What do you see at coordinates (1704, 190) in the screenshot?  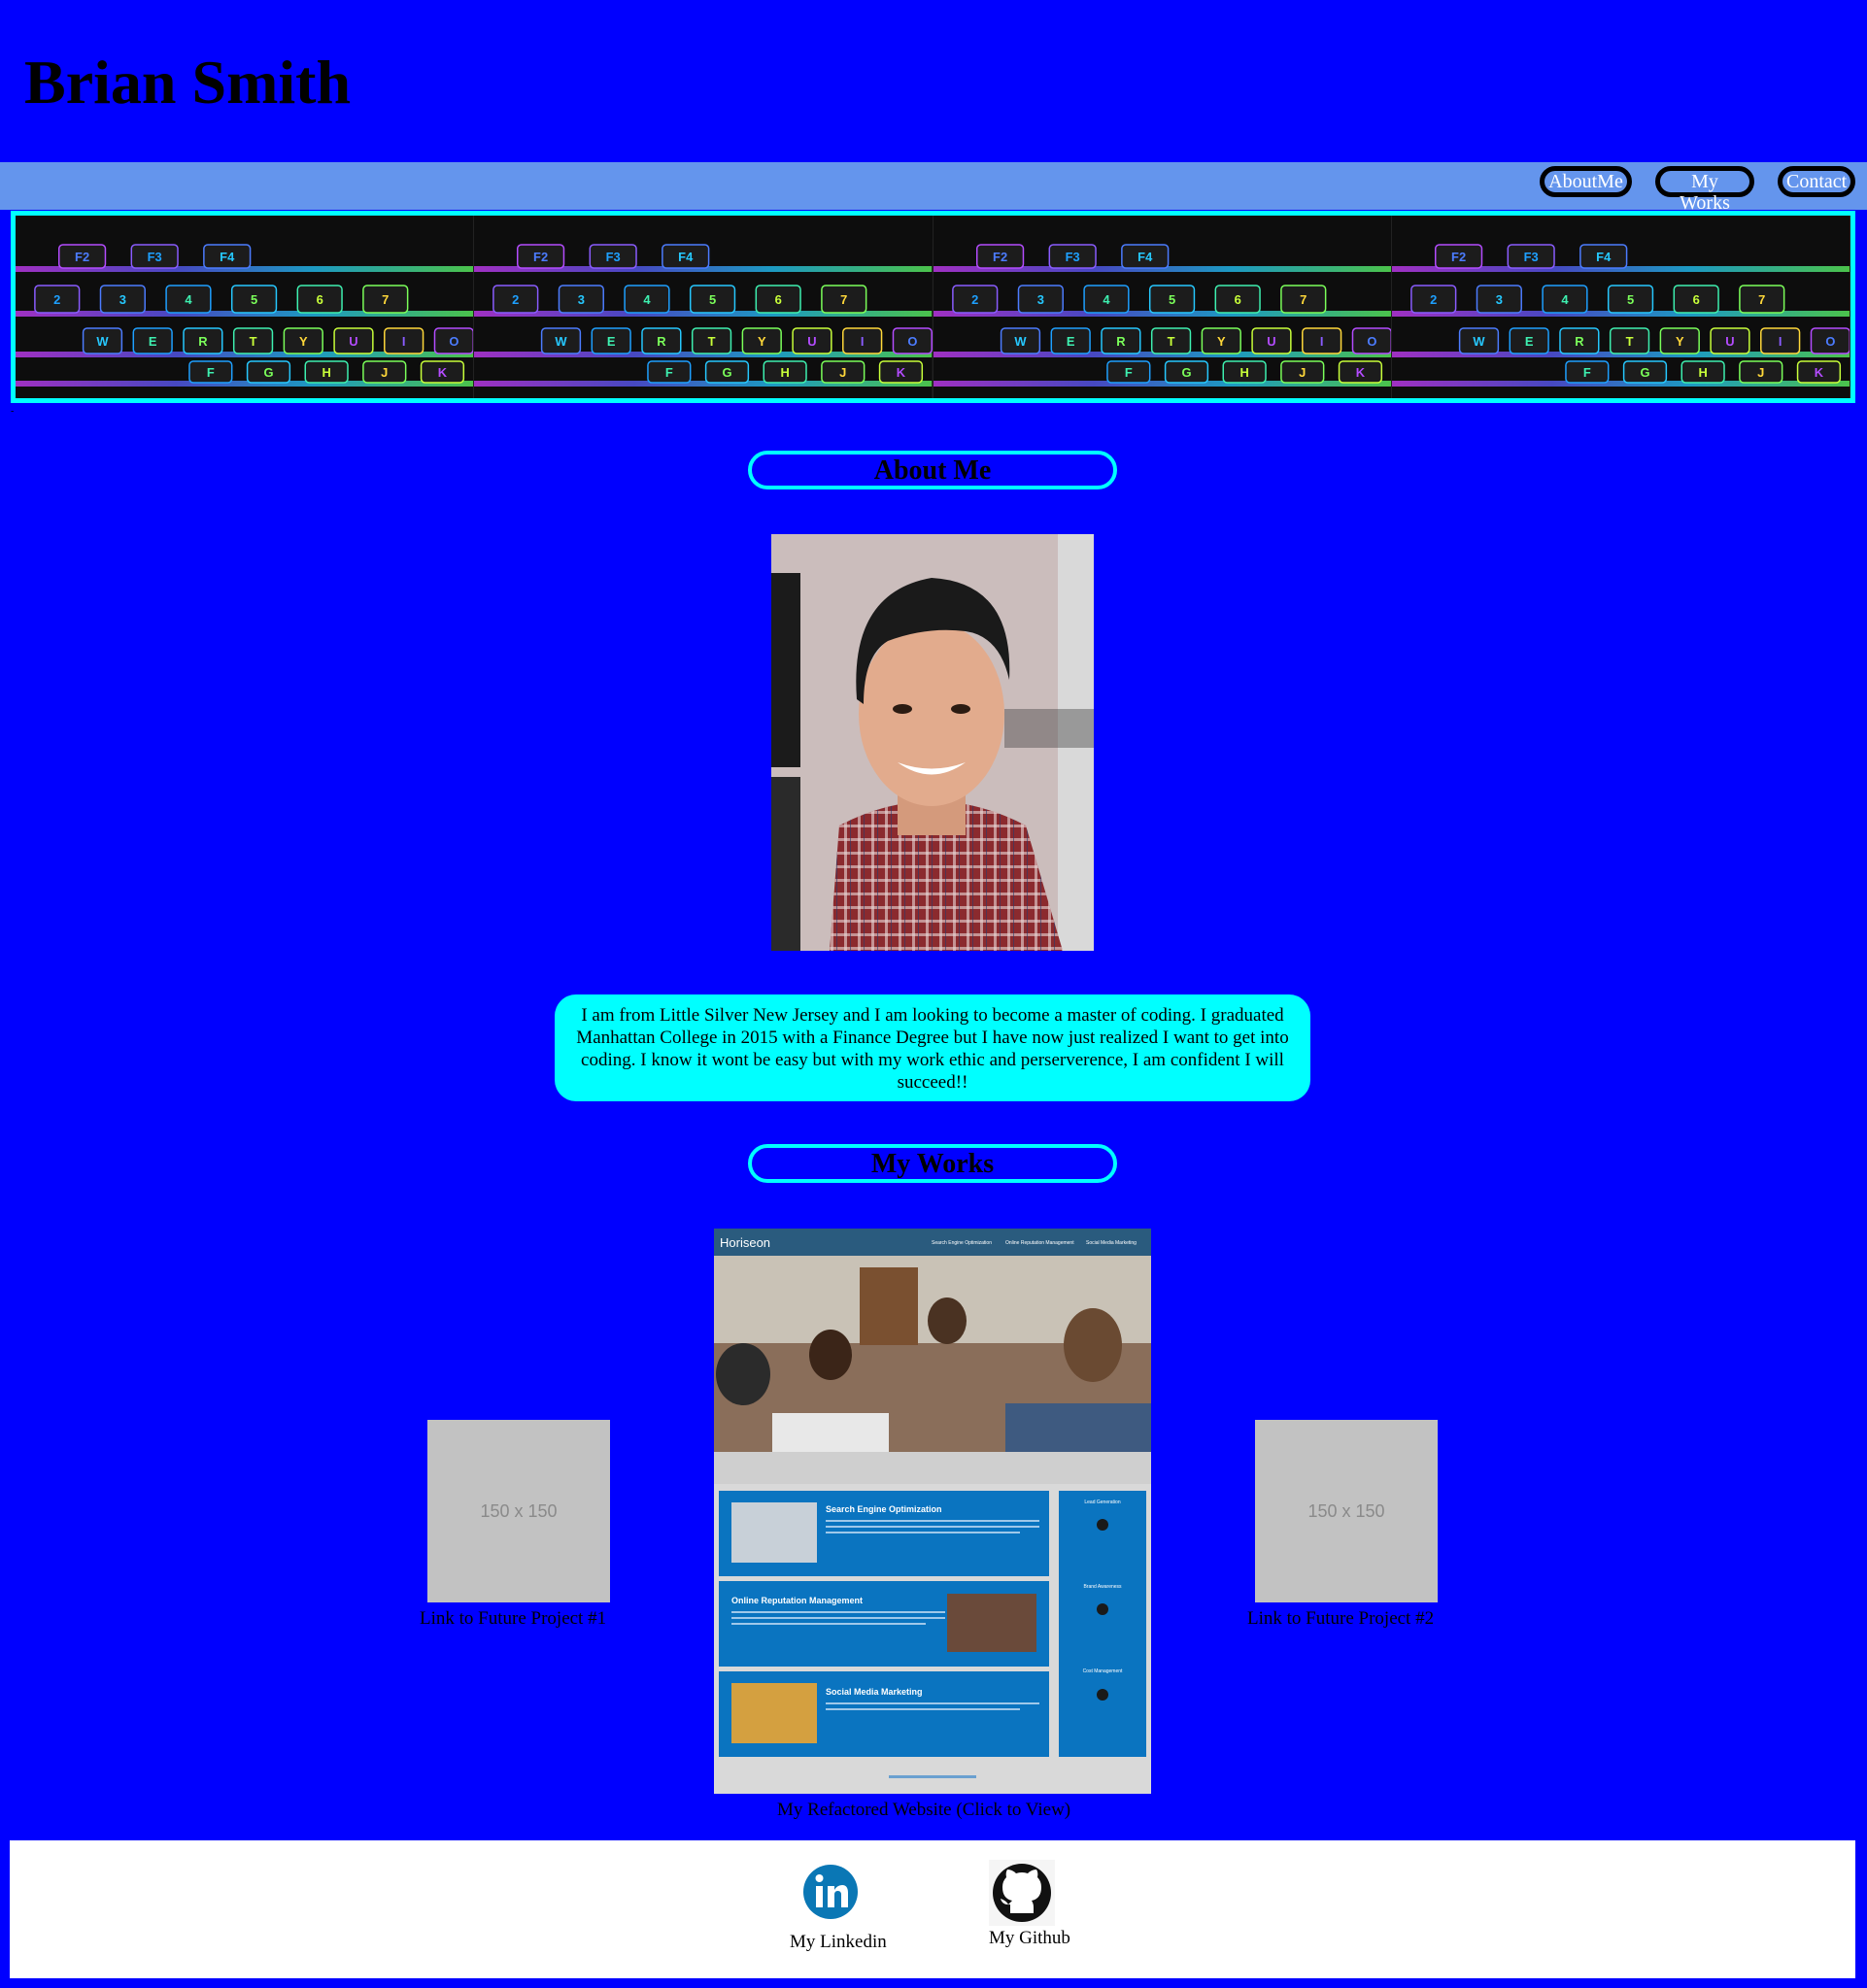 I see `nav-my-works-button: My Works` at bounding box center [1704, 190].